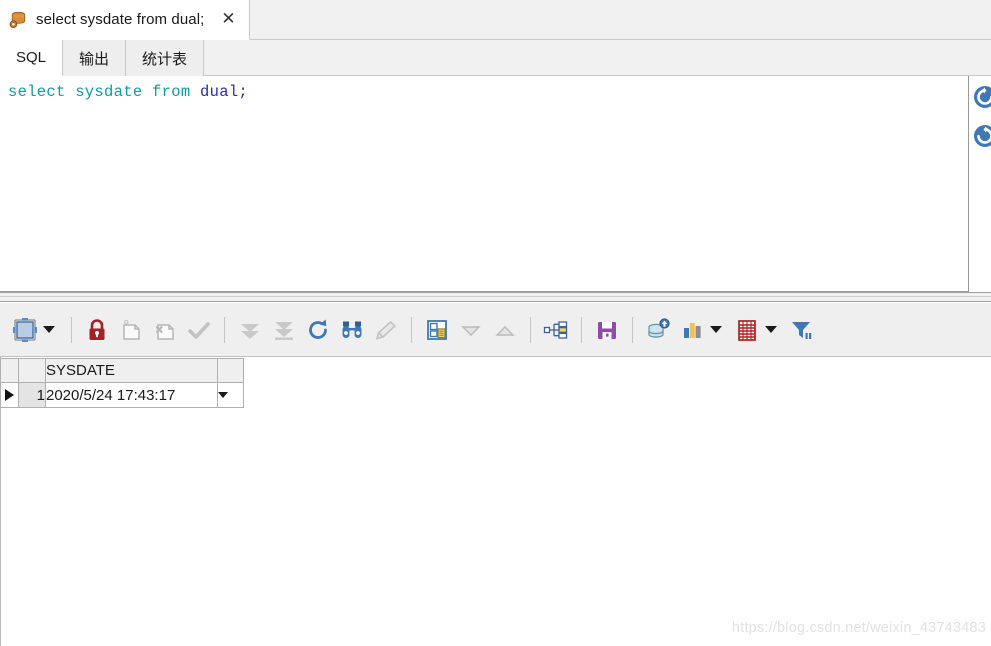  I want to click on grid-header-tail, so click(230, 370).